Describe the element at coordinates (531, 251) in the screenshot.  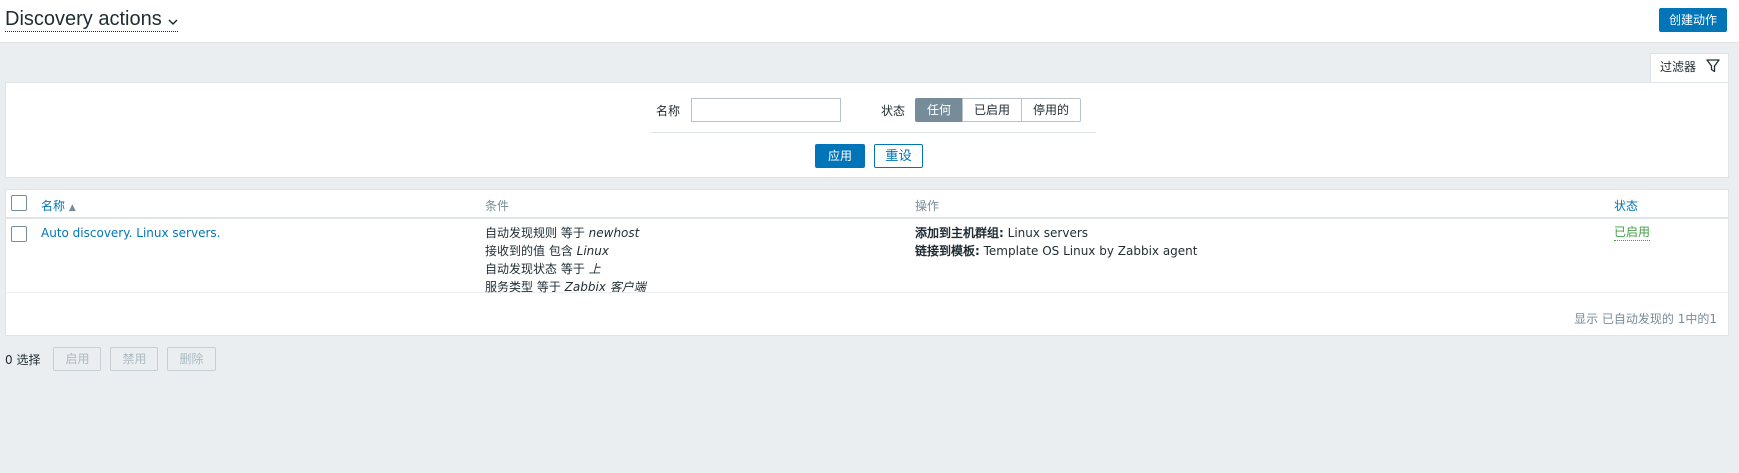
I see `condition-label: 接收到的值 包含` at that location.